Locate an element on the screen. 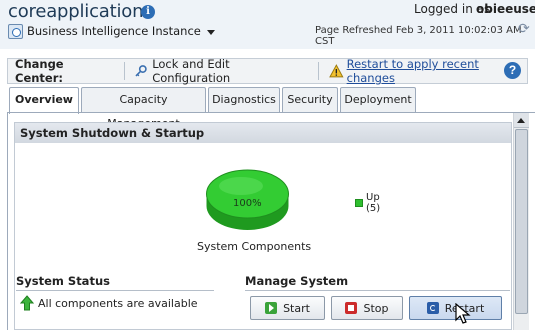 This screenshot has width=535, height=330. pie-slice-label: 100% is located at coordinates (247, 203).